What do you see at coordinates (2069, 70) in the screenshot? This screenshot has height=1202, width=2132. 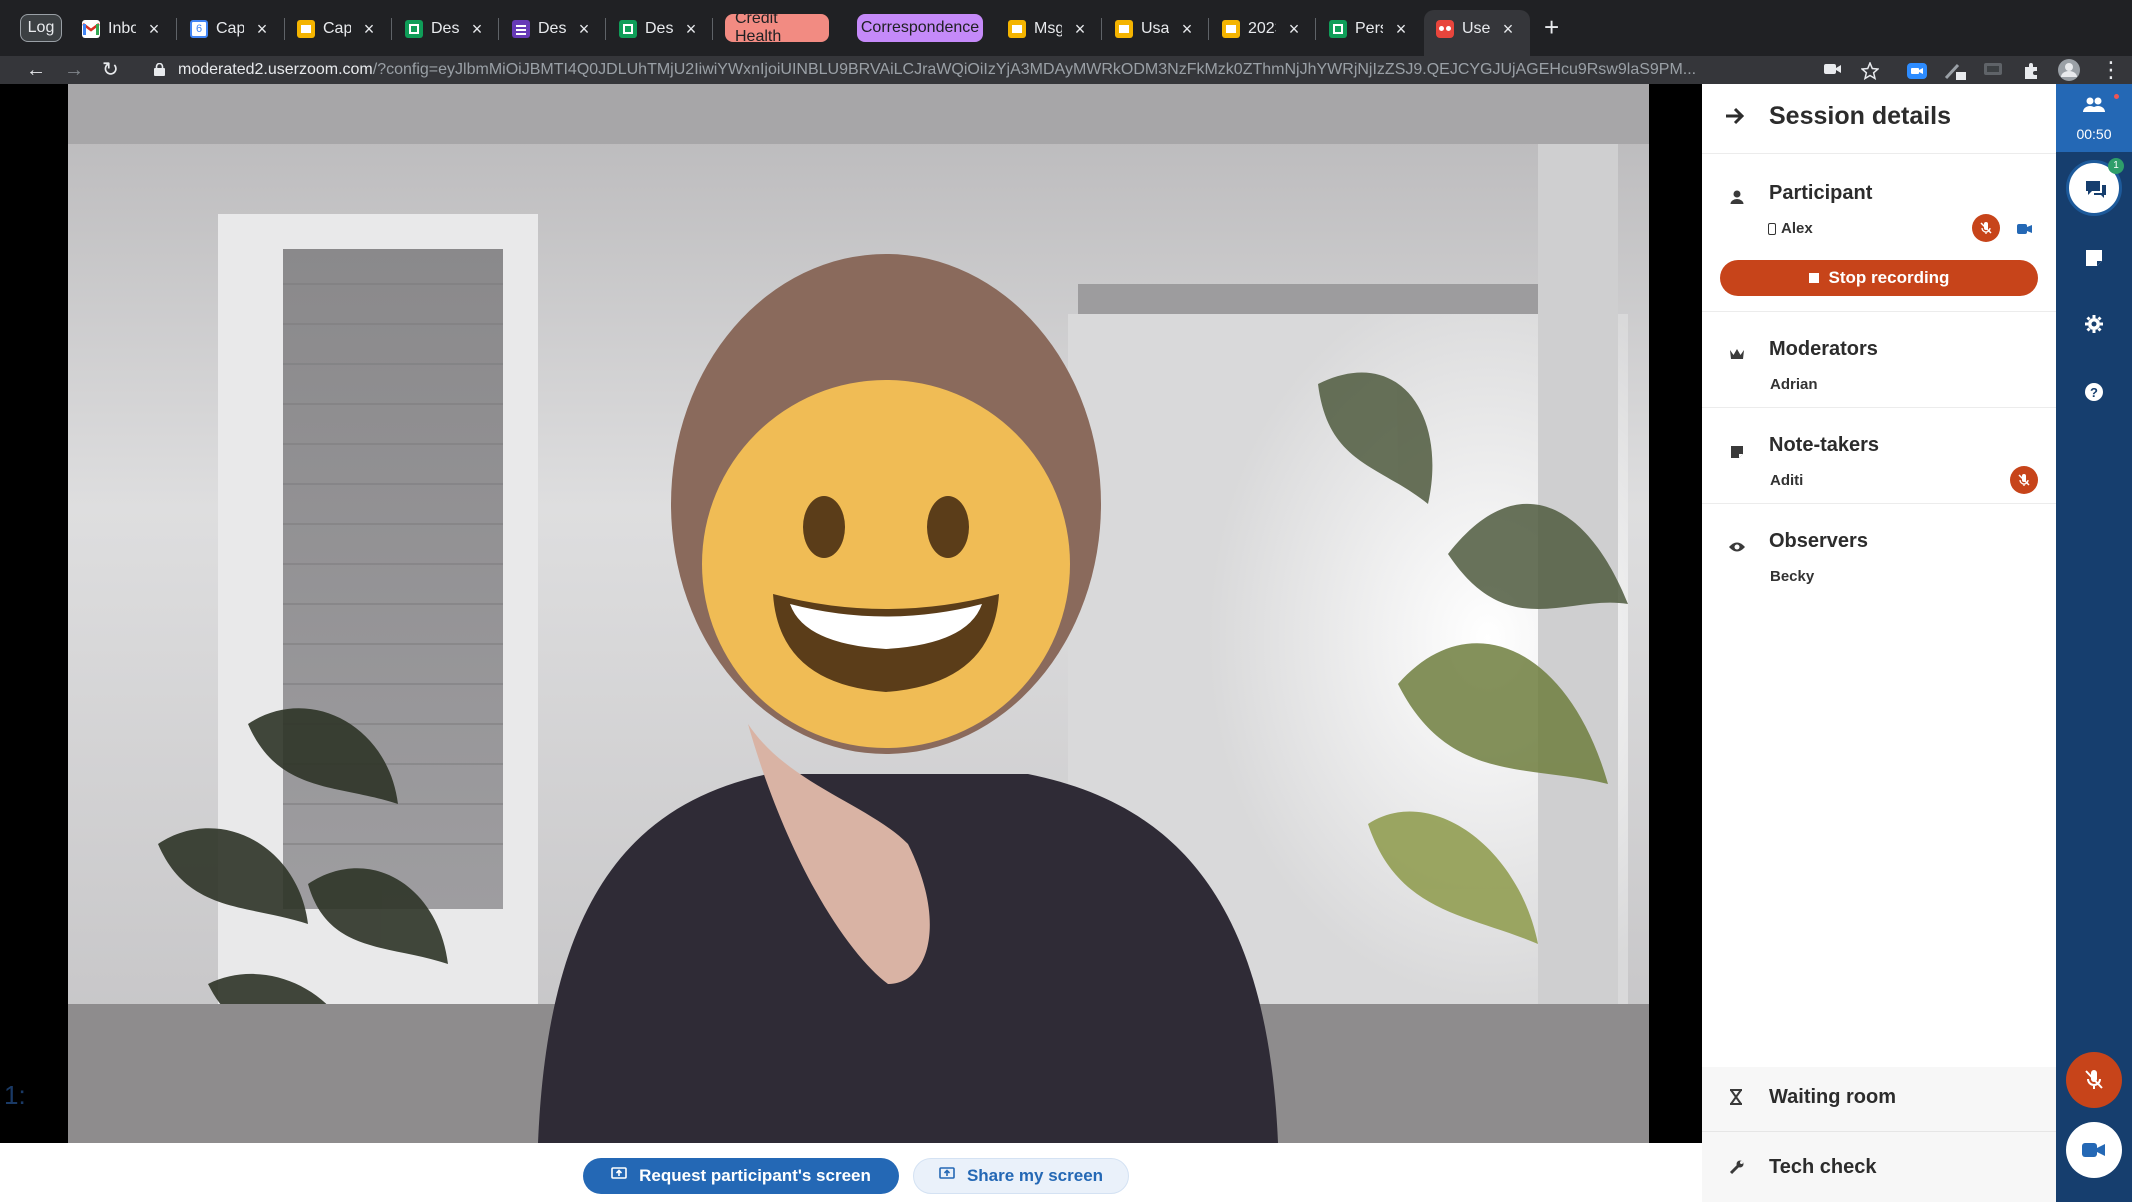 I see `profile-avatar-icon` at bounding box center [2069, 70].